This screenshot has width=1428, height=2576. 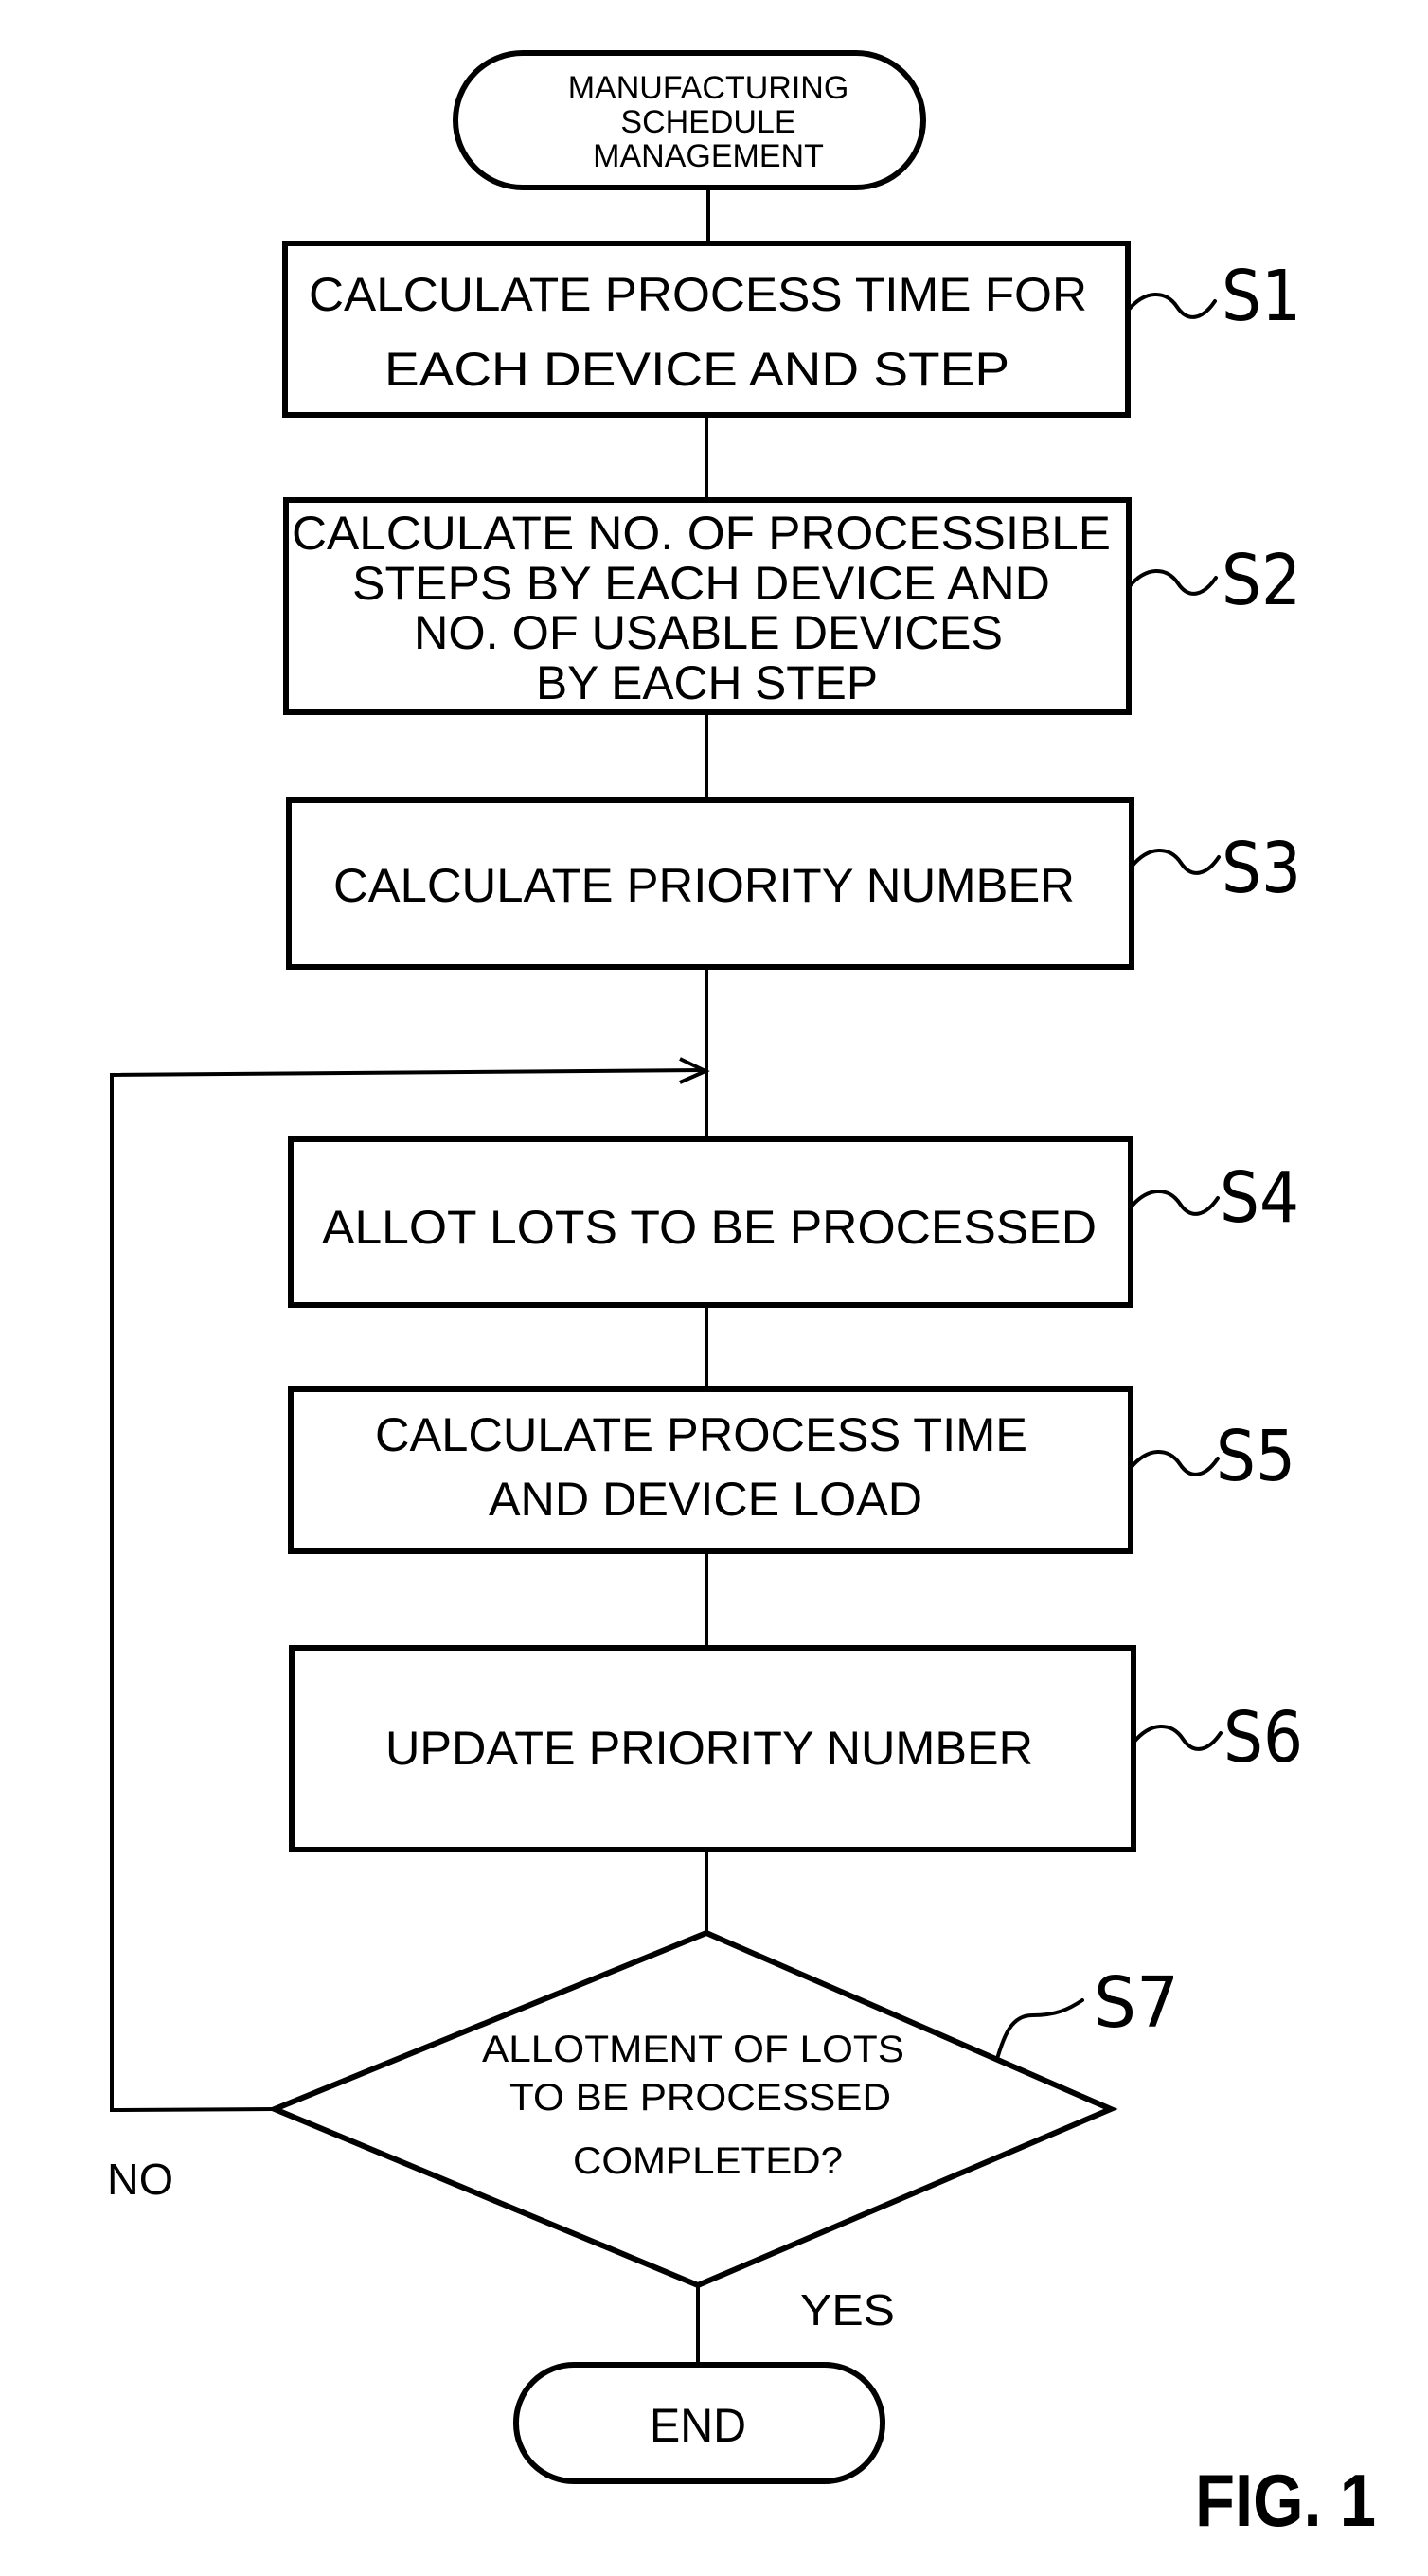 What do you see at coordinates (1261, 868) in the screenshot?
I see `step-number-label: S3` at bounding box center [1261, 868].